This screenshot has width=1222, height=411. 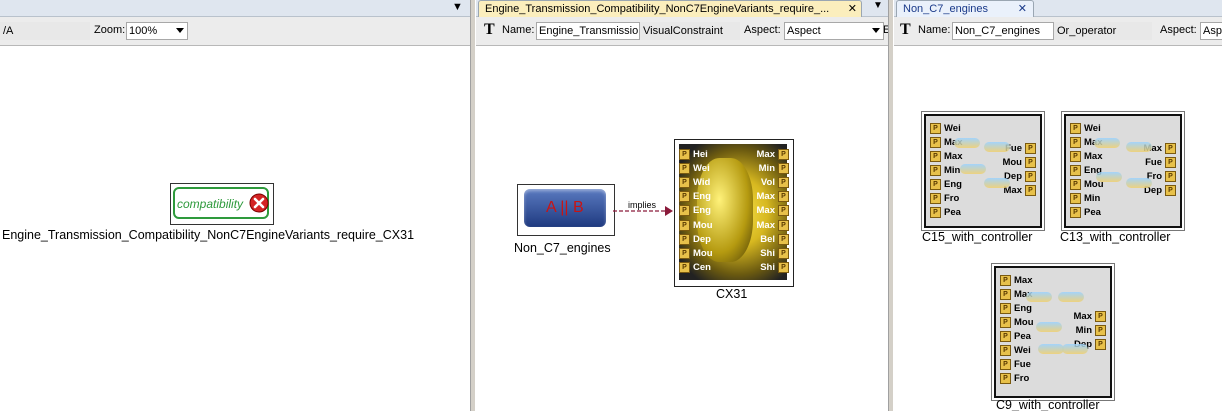 I want to click on kind-field-value: VisualConstraint, so click(x=683, y=31).